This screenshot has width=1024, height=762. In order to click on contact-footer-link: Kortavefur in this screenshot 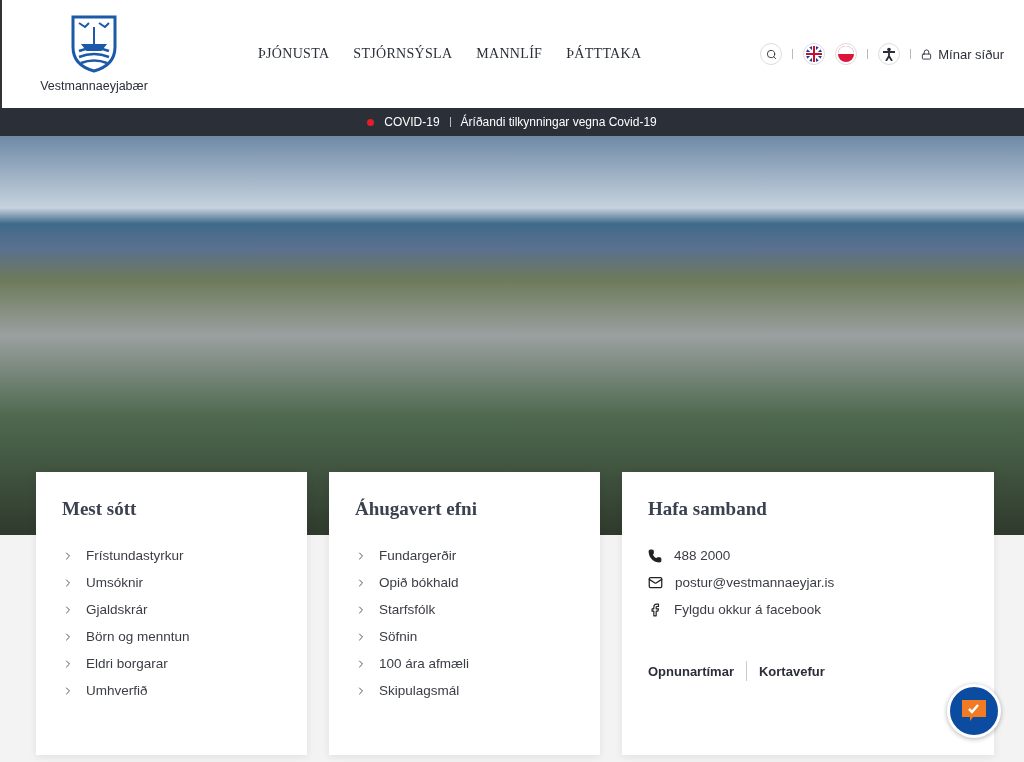, I will do `click(791, 671)`.